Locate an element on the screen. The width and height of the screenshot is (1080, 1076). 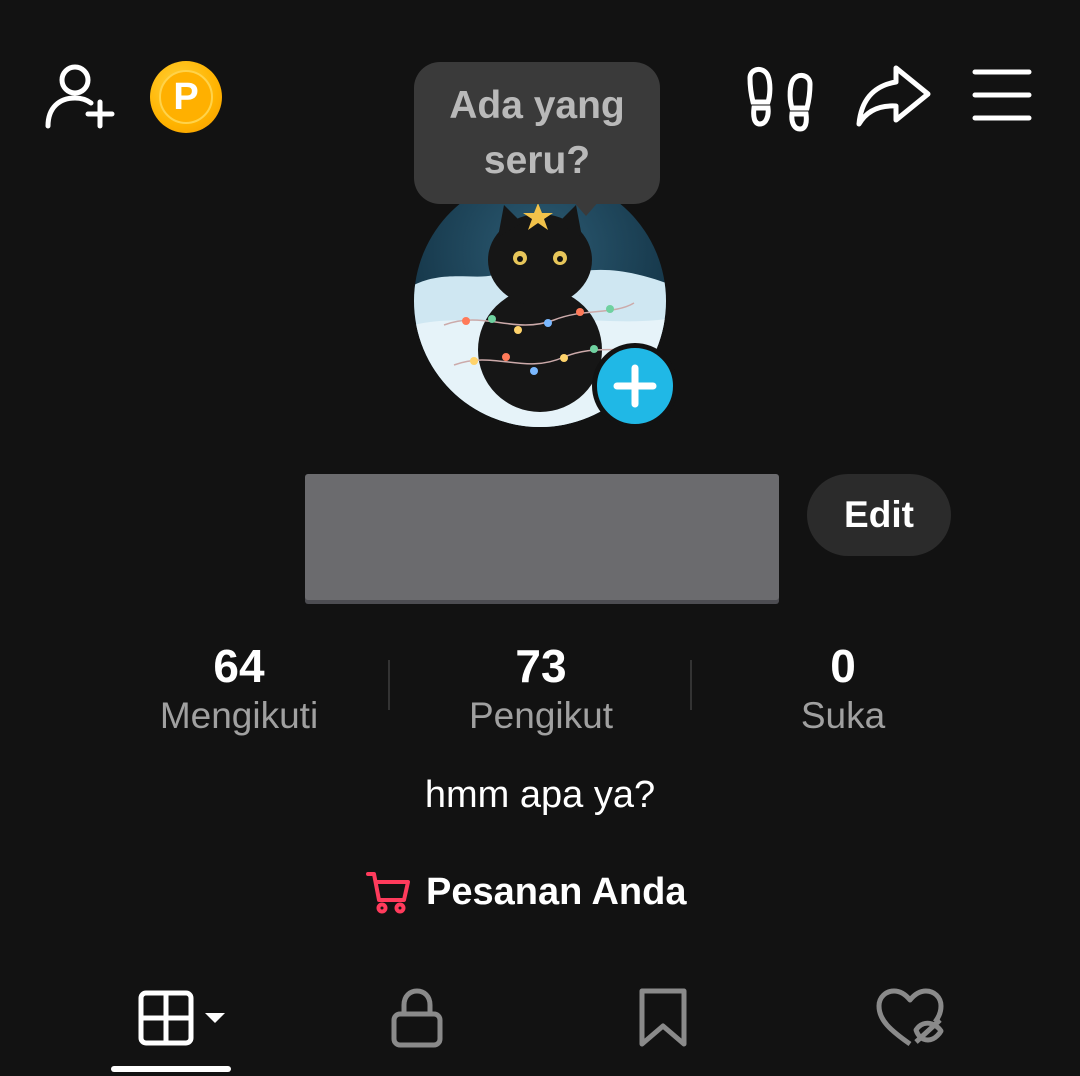
status-bubble: Ada yang seru? is located at coordinates (537, 133).